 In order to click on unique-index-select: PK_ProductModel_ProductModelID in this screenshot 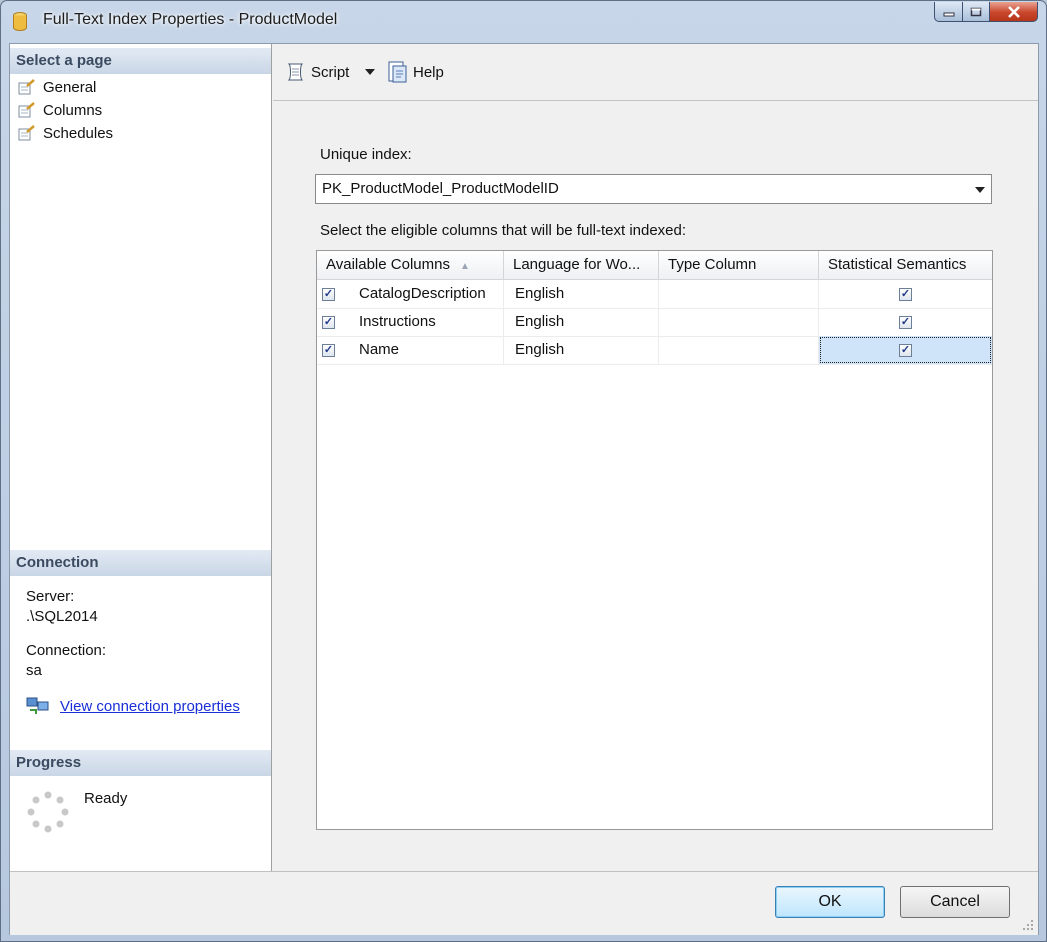, I will do `click(653, 189)`.